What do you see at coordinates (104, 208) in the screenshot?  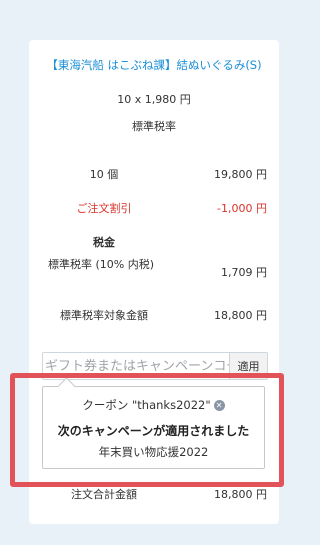 I see `discount-label: ご注文割引` at bounding box center [104, 208].